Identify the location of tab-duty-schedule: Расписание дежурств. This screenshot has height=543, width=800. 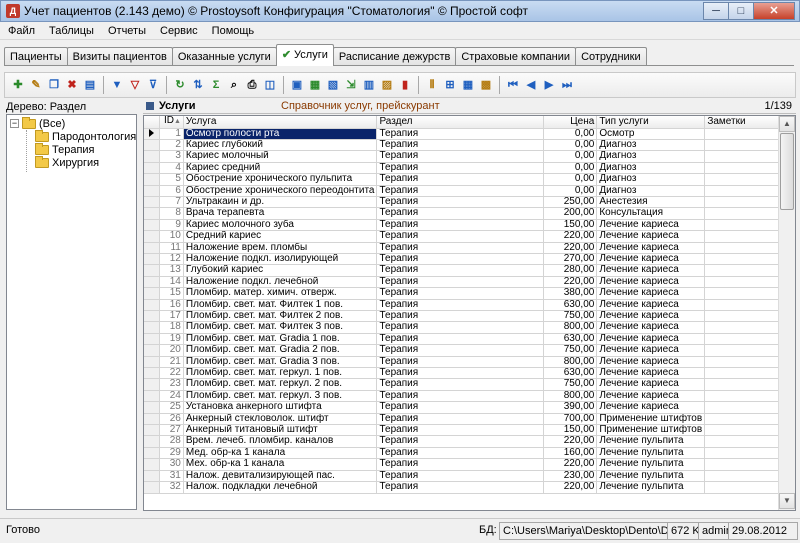
(394, 56).